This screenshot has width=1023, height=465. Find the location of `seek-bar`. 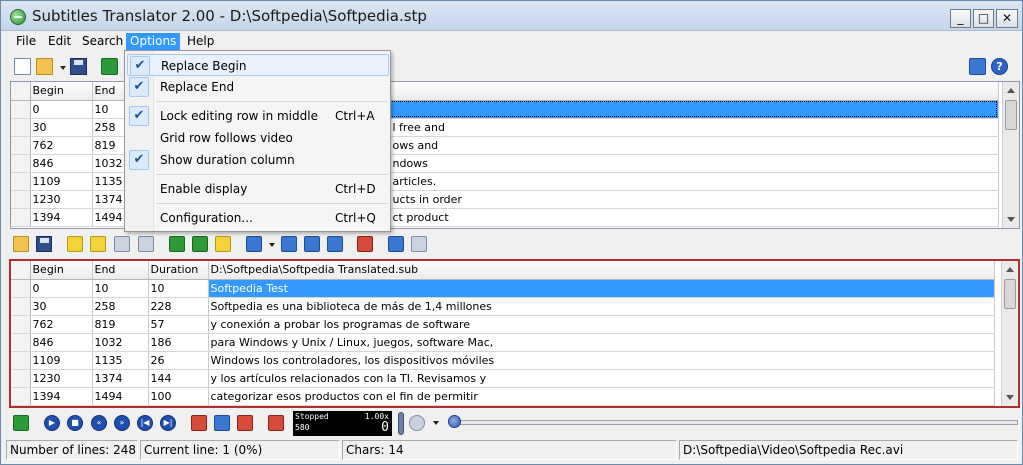

seek-bar is located at coordinates (735, 422).